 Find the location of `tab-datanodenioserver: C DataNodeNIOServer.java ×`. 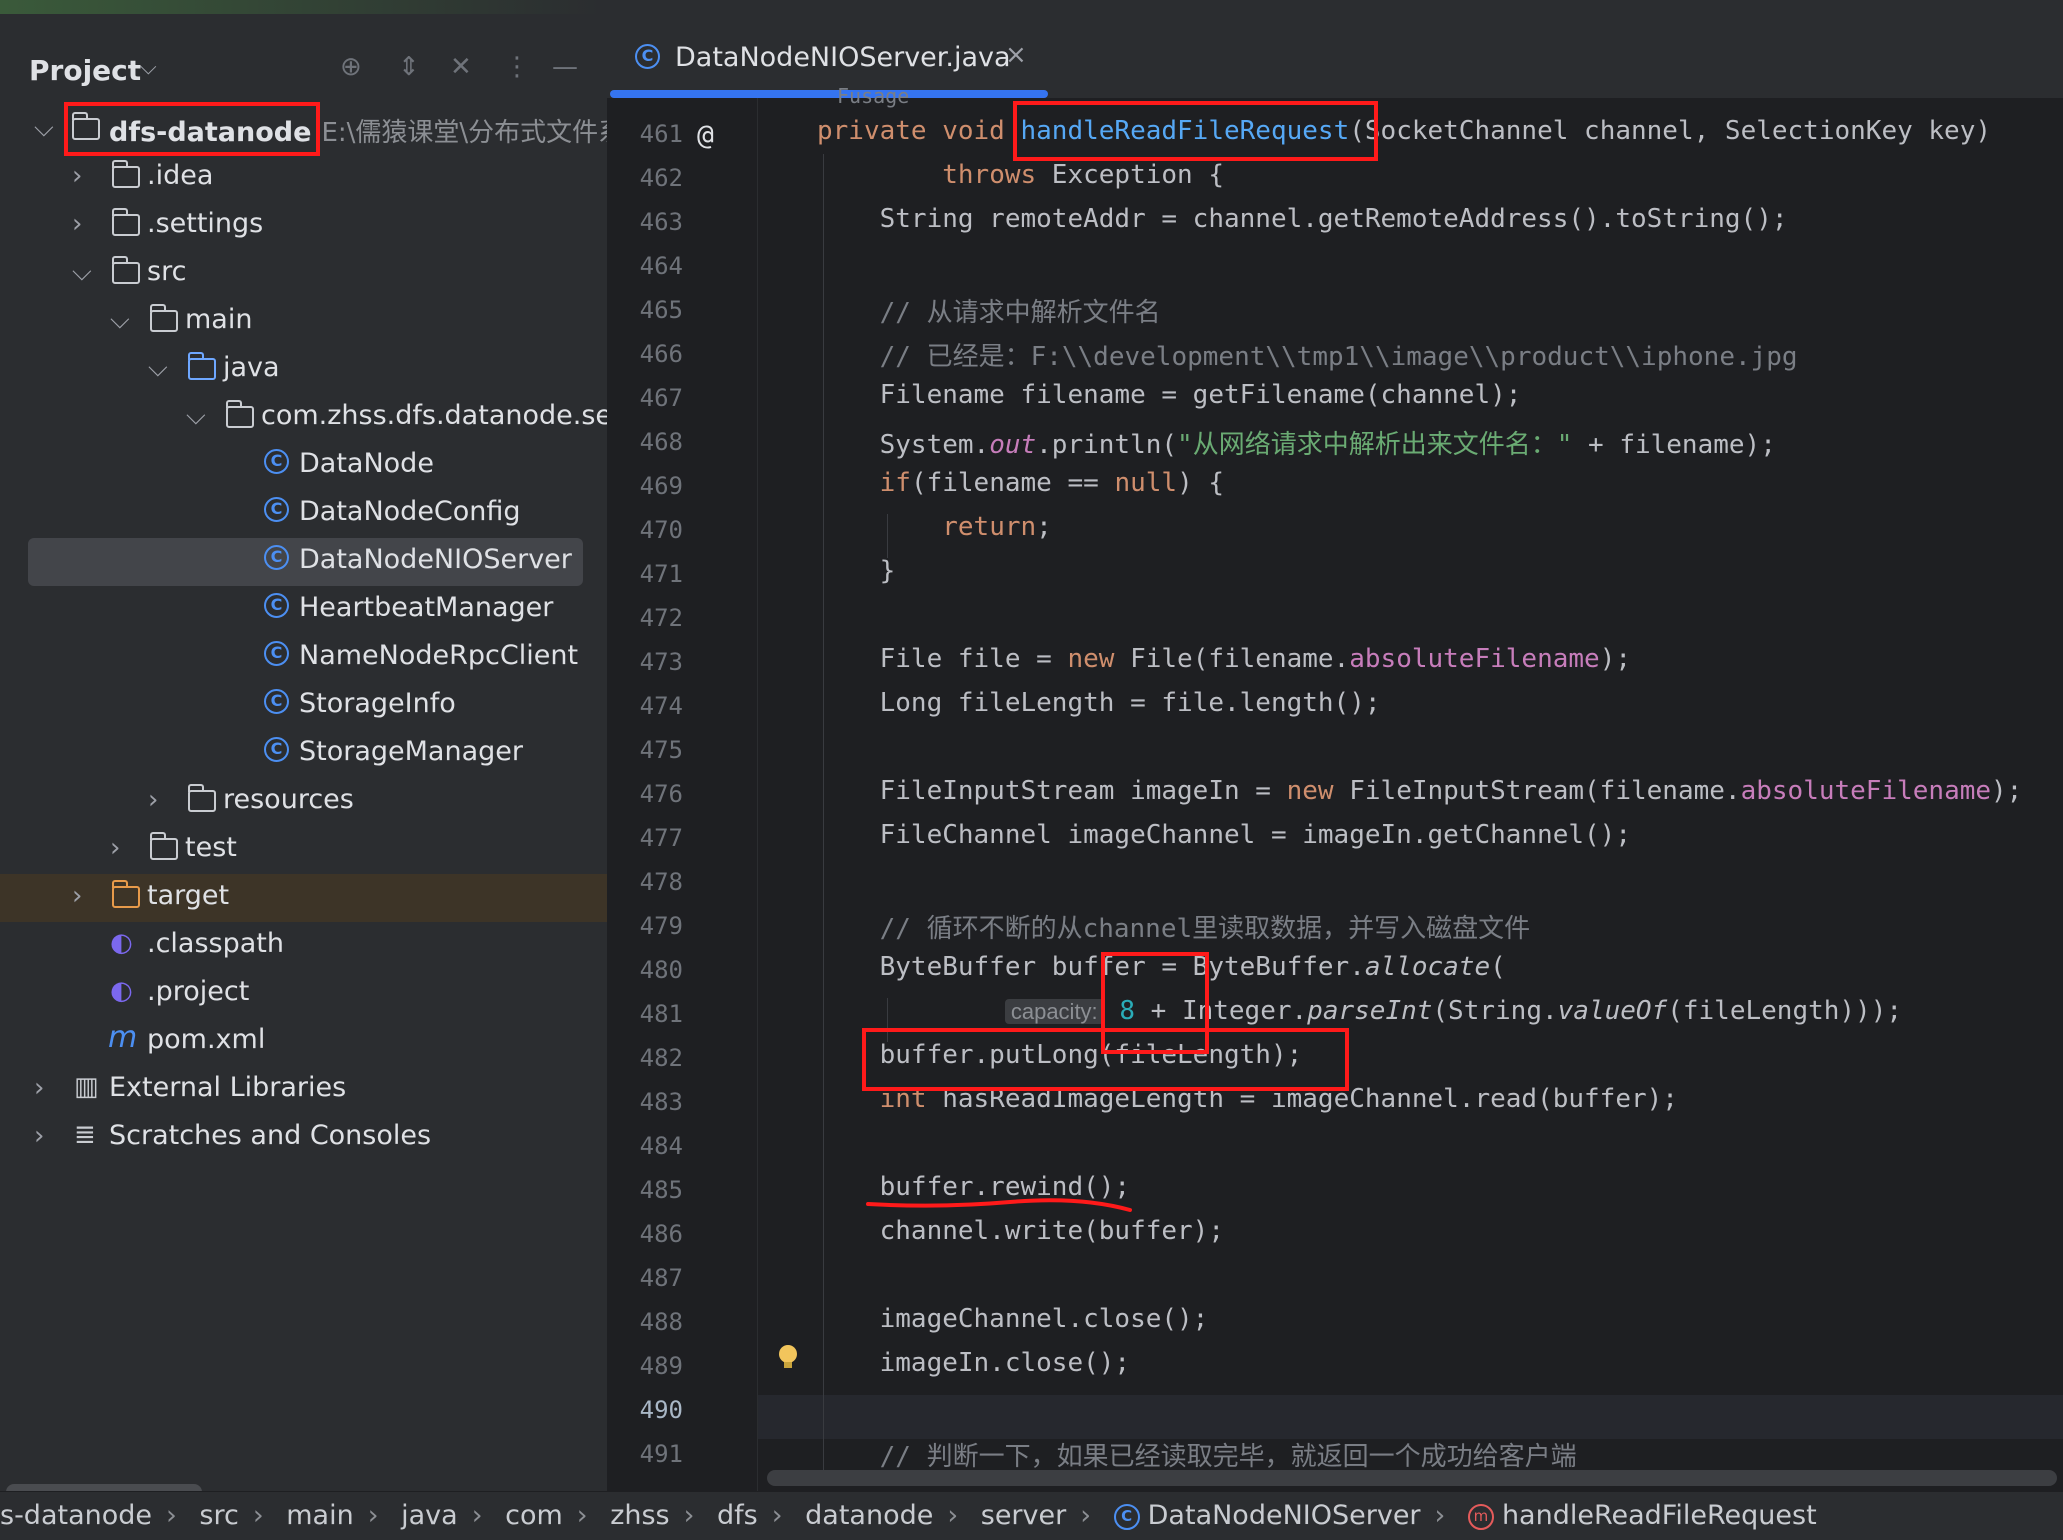

tab-datanodenioserver: C DataNodeNIOServer.java × is located at coordinates (827, 56).